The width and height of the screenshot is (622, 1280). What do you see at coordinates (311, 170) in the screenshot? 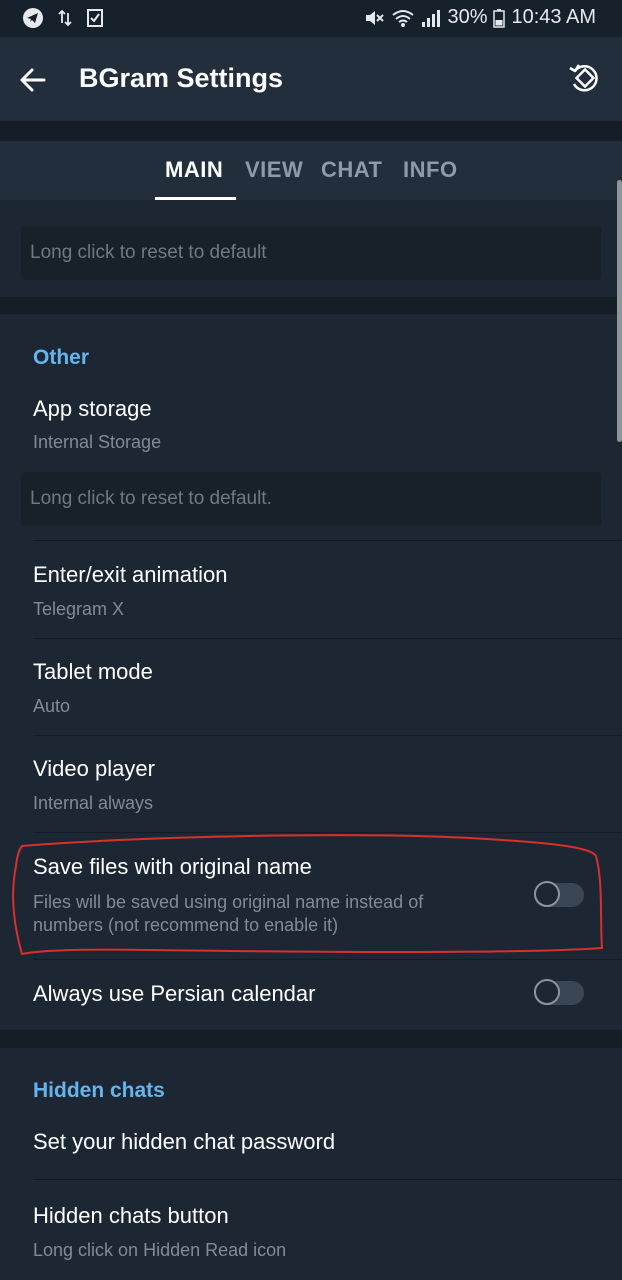
I see `tab-bar: MAIN VIEW CHAT INFO` at bounding box center [311, 170].